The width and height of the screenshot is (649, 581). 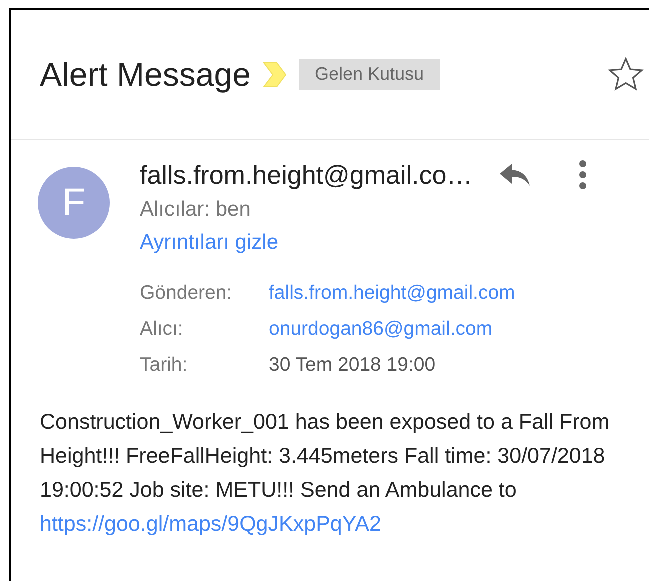 I want to click on email-link: onurdogan86@gmail.com, so click(x=459, y=329).